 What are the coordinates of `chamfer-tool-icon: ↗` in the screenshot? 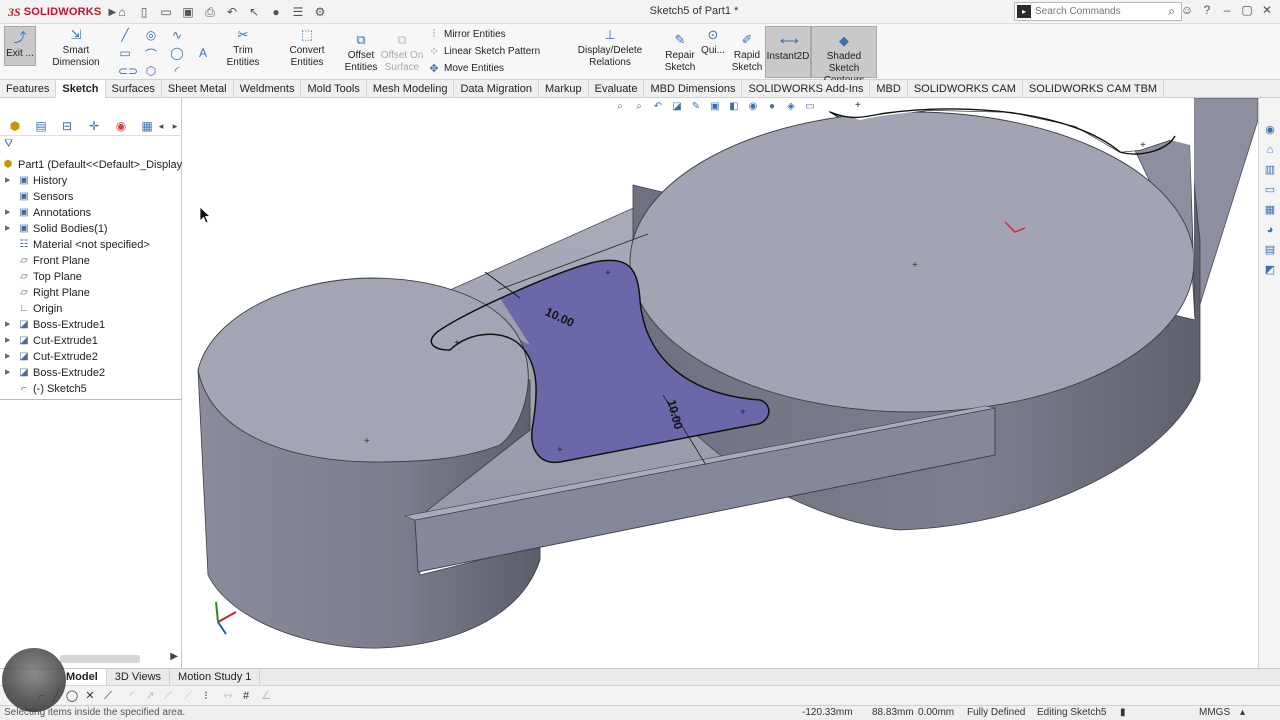 It's located at (150, 696).